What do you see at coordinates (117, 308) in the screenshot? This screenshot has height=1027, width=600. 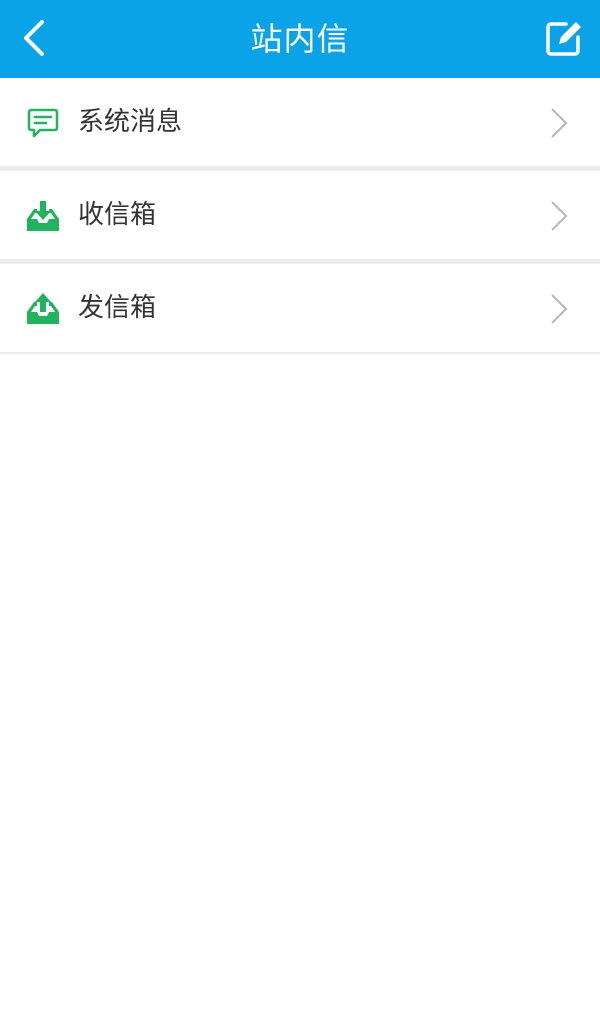 I see `menu-item-label: 发信箱` at bounding box center [117, 308].